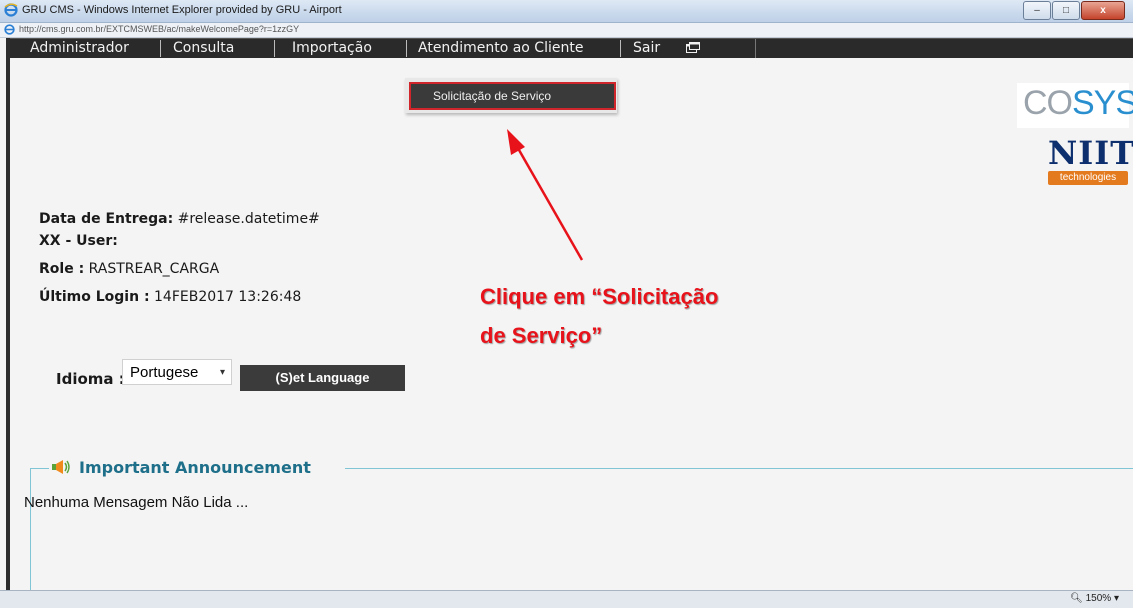 The height and width of the screenshot is (608, 1133). What do you see at coordinates (566, 599) in the screenshot?
I see `status-bar: 🔍︎ 150% ▾` at bounding box center [566, 599].